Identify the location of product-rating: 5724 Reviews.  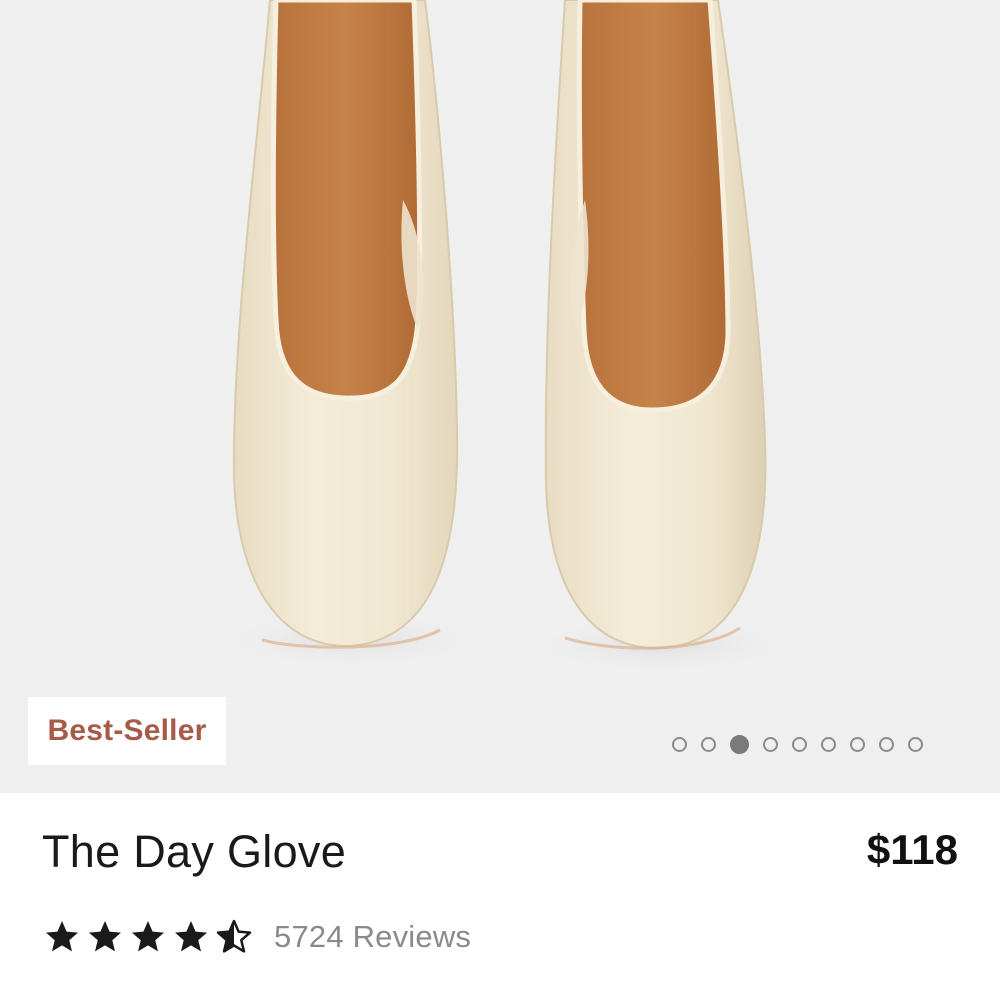
(257, 937).